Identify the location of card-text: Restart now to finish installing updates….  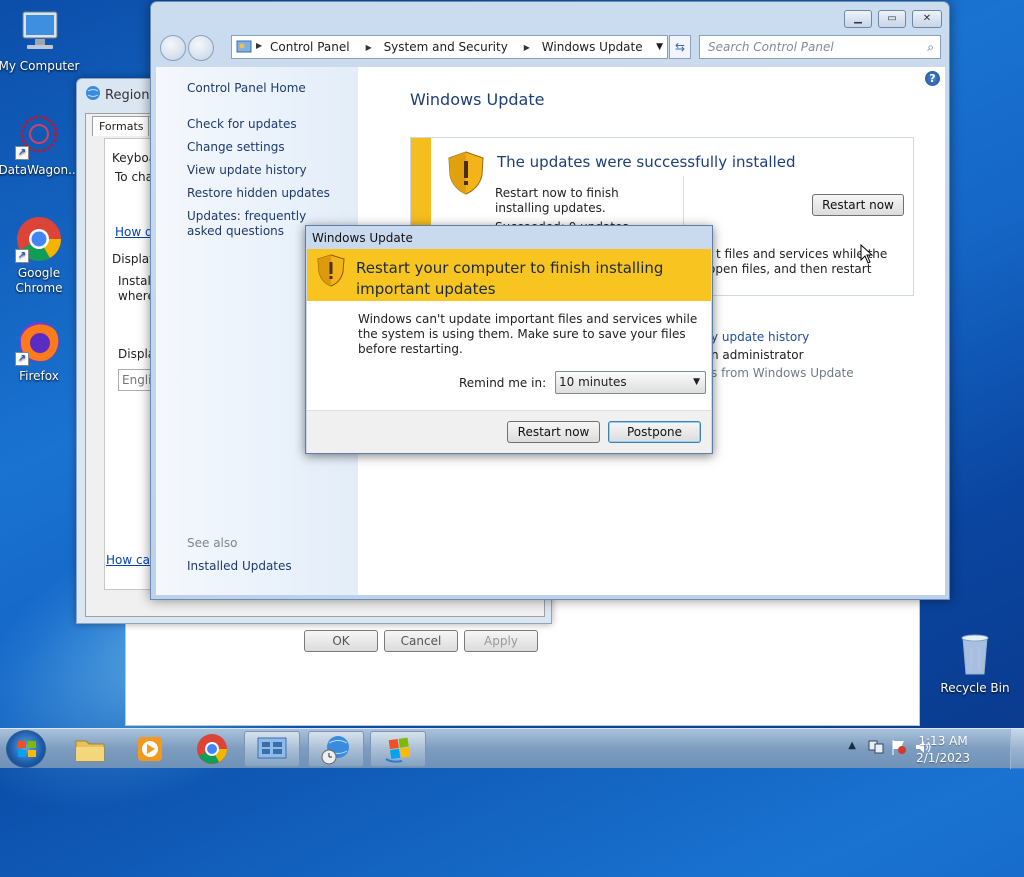
(557, 200).